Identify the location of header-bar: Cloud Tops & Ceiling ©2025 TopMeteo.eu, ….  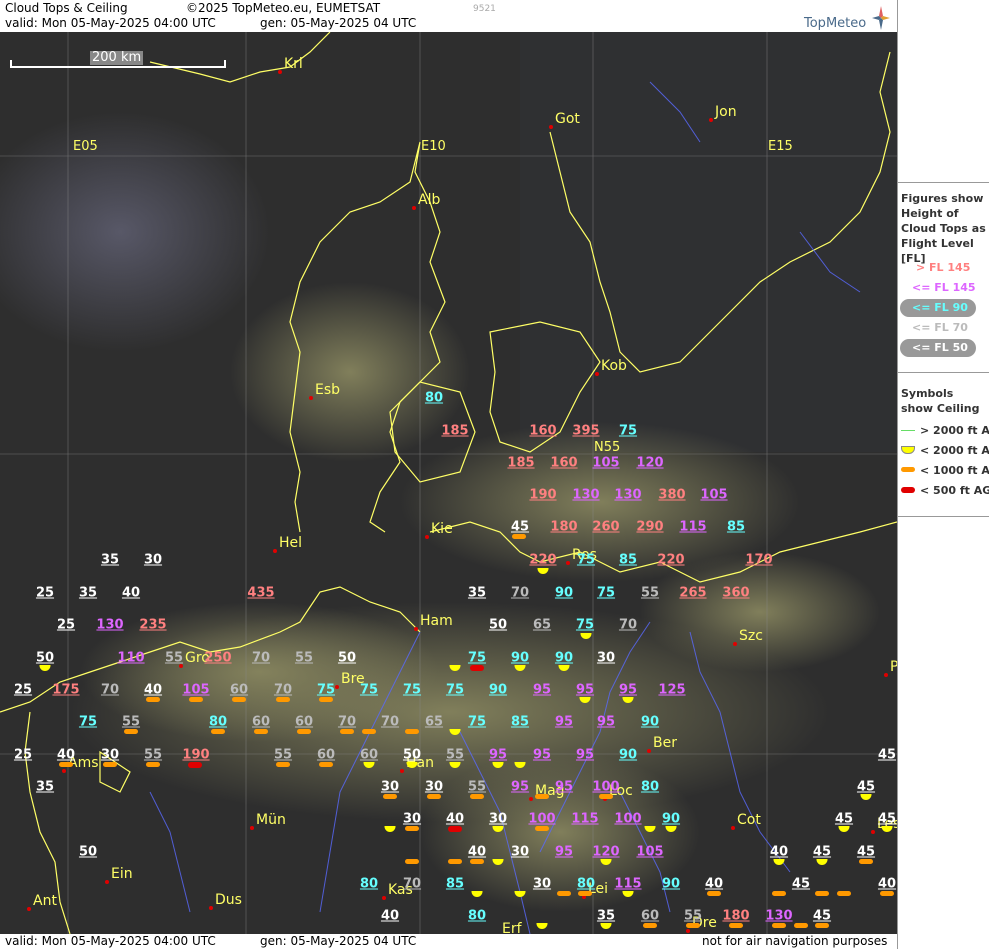
(448, 16).